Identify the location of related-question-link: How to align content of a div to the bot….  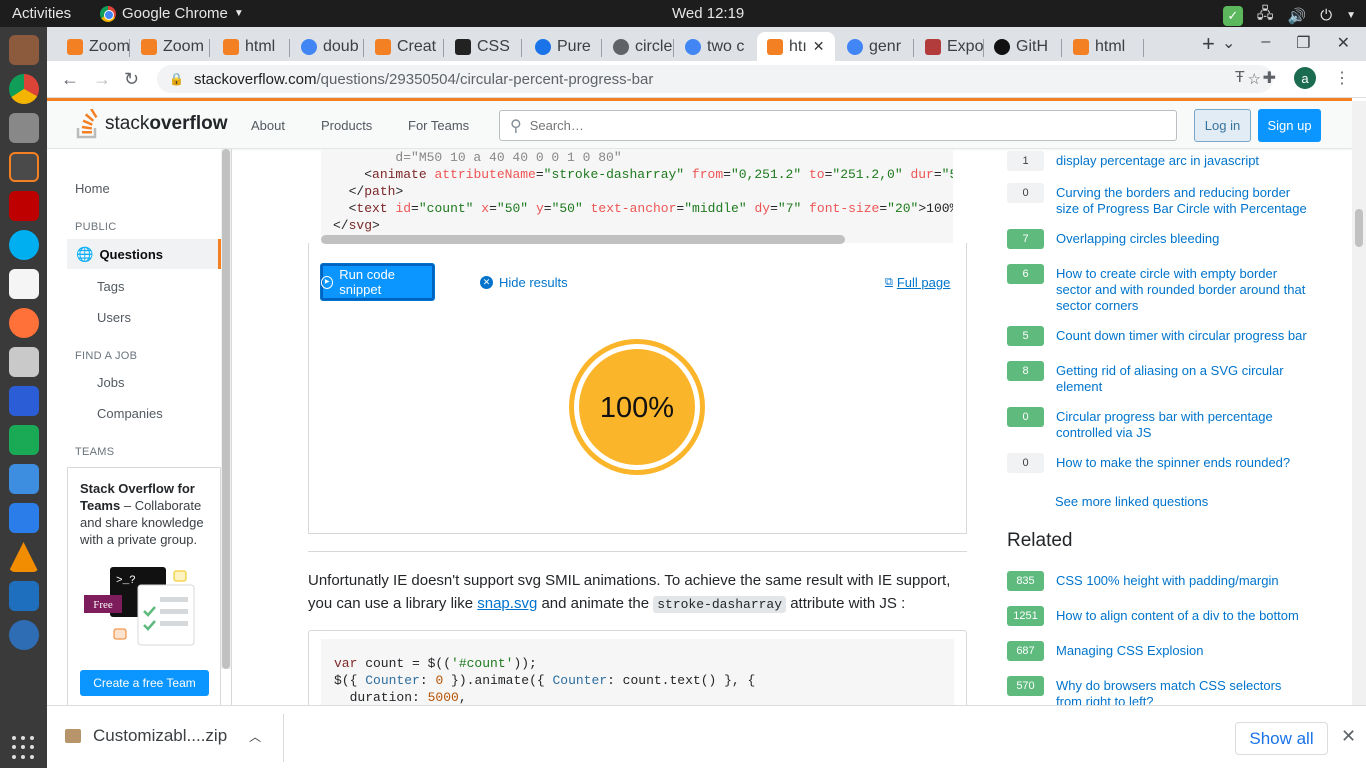
(1183, 617).